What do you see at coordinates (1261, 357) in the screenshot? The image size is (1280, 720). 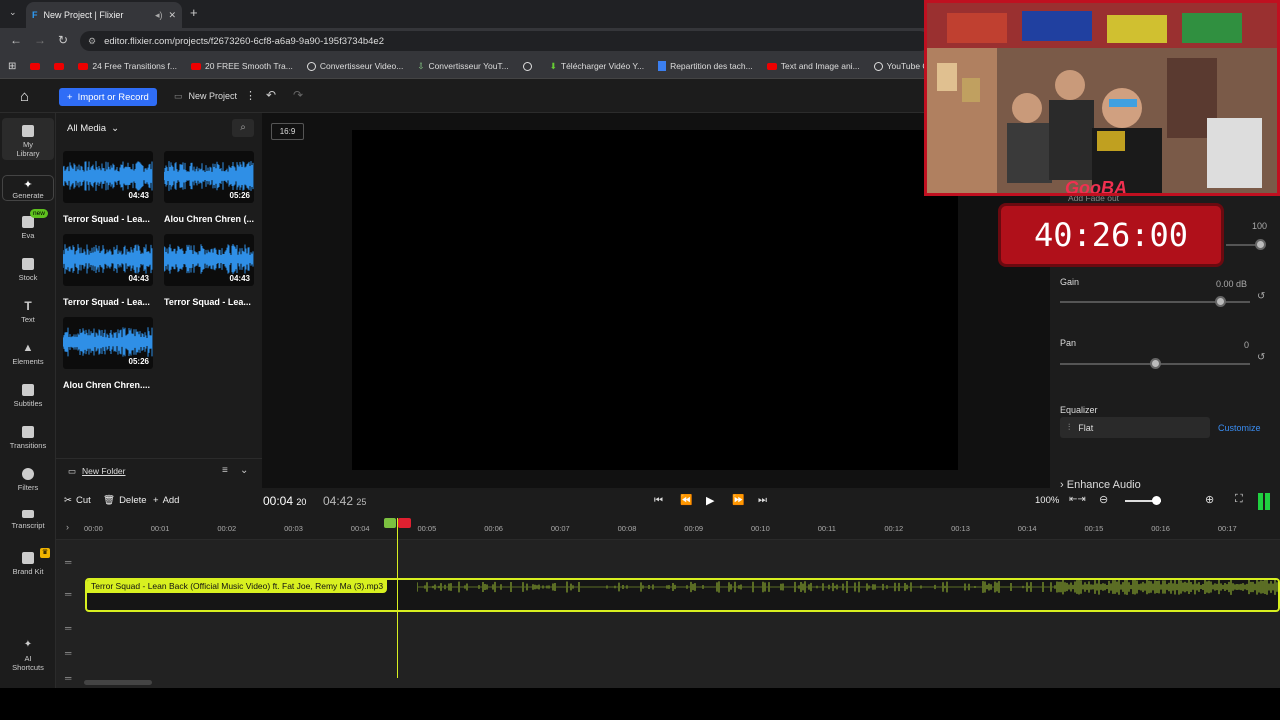 I see `reset-pan-icon: ↺` at bounding box center [1261, 357].